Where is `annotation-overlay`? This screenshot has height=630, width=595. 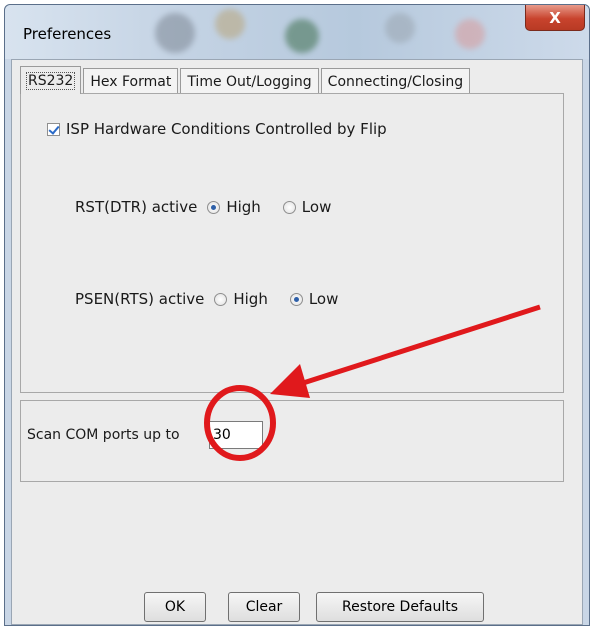
annotation-overlay is located at coordinates (372, 382).